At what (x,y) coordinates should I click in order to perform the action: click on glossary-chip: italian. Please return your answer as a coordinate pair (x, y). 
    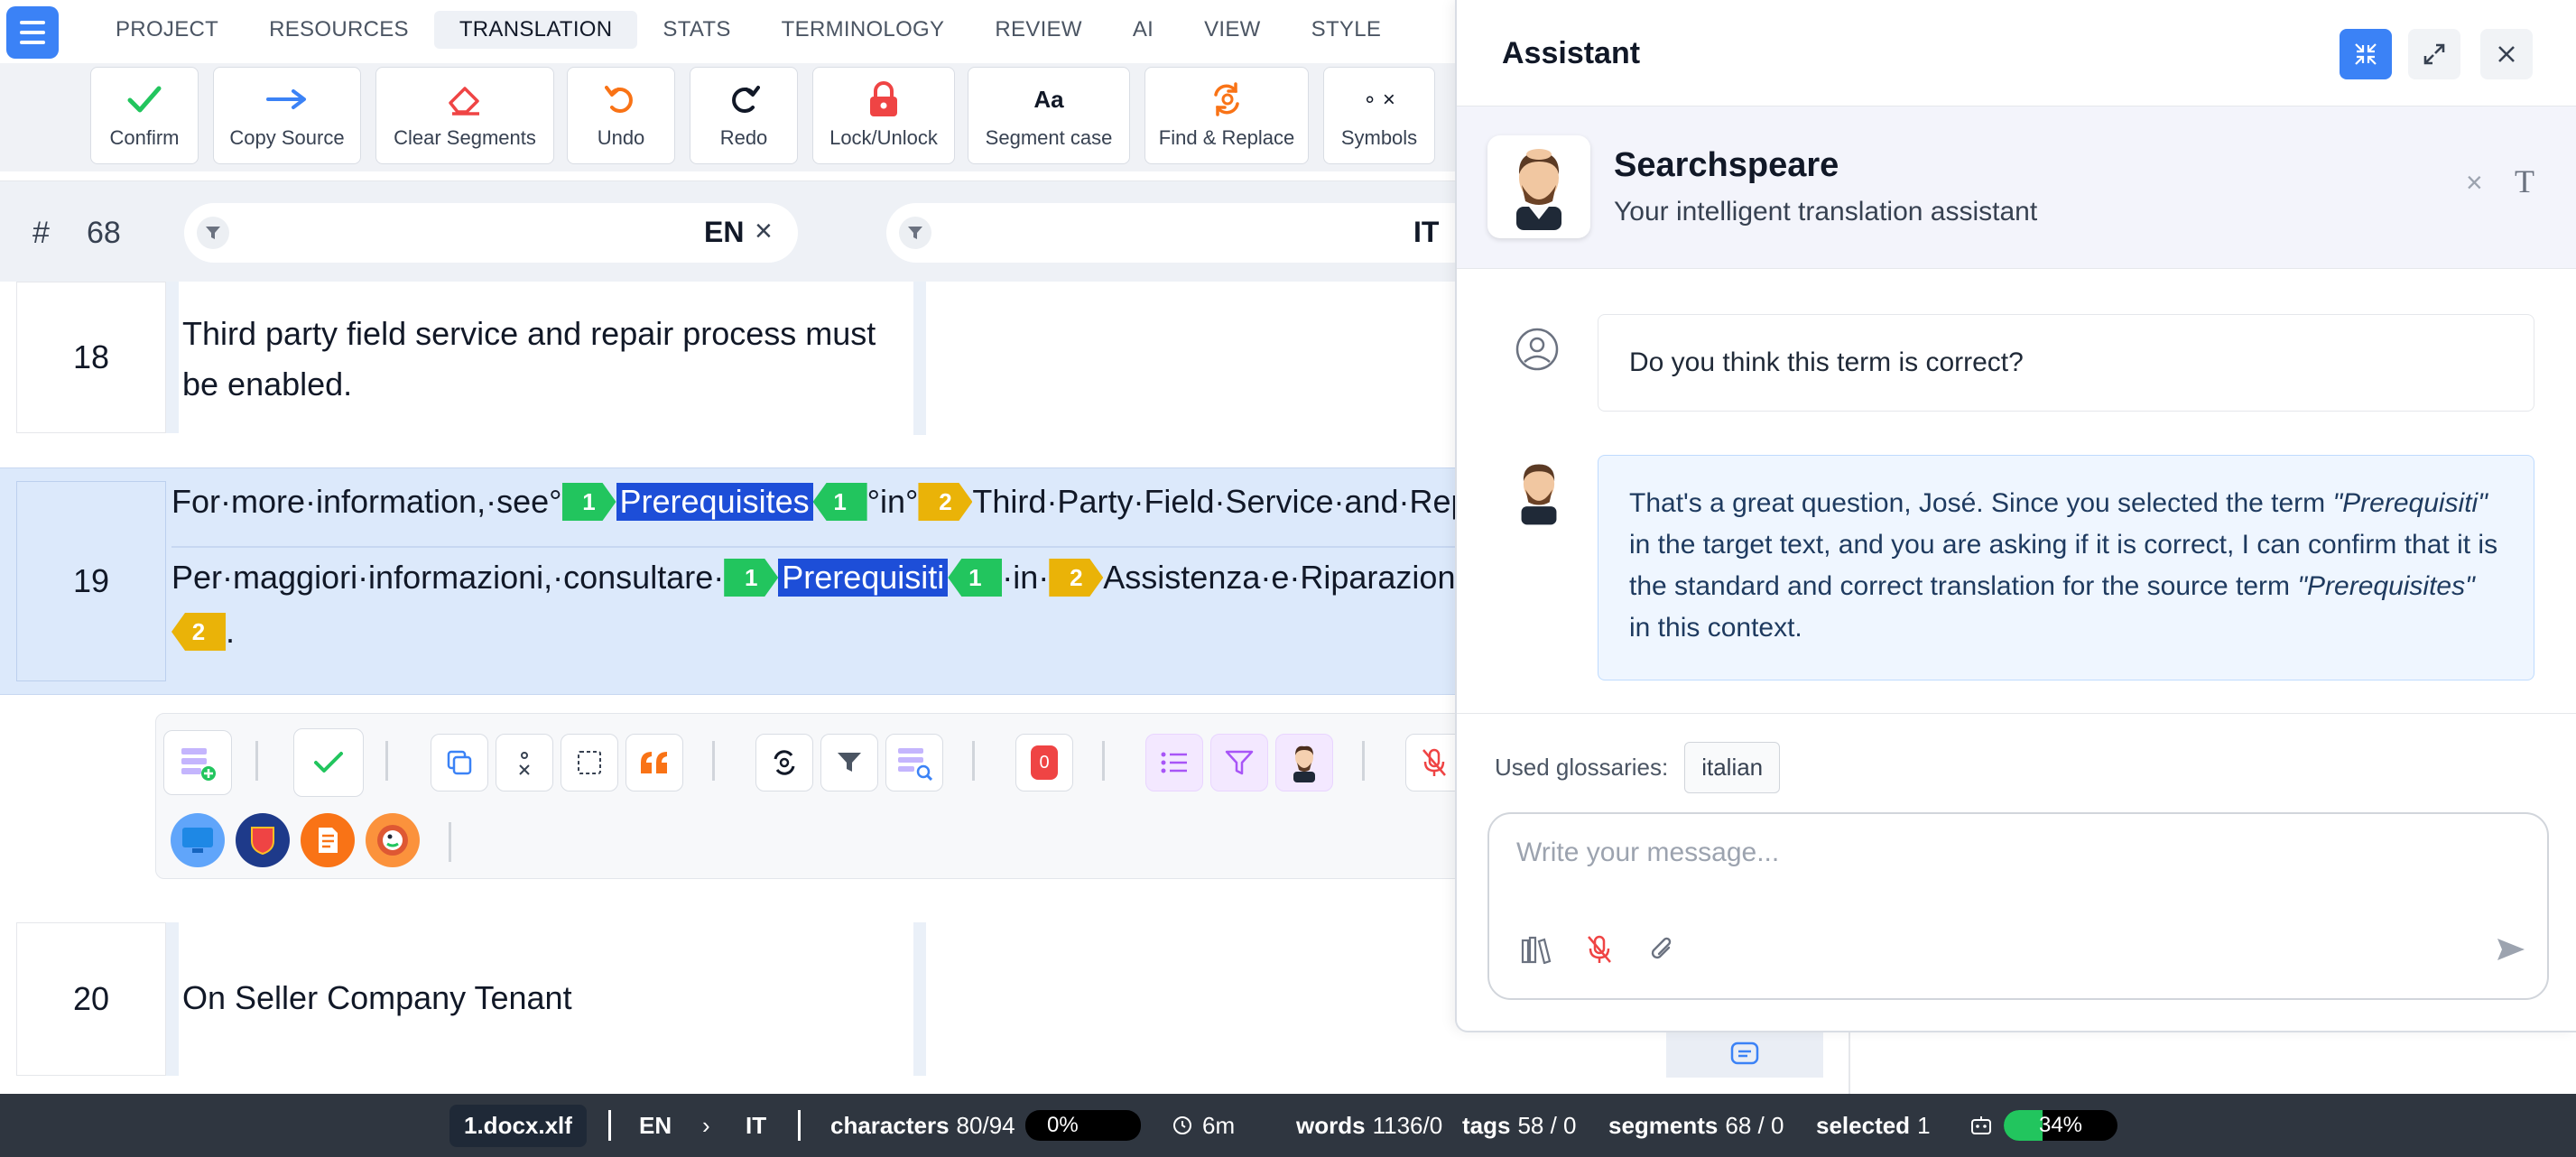
    Looking at the image, I should click on (1732, 767).